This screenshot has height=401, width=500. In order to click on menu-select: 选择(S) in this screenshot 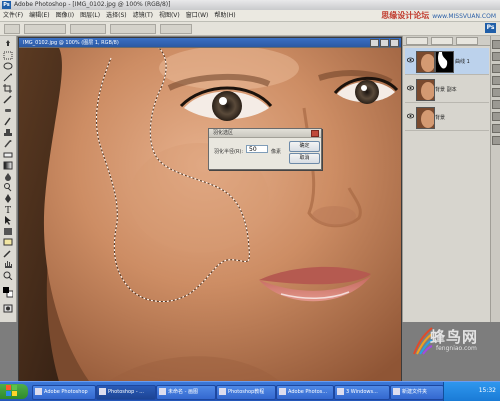, I will do `click(116, 15)`.